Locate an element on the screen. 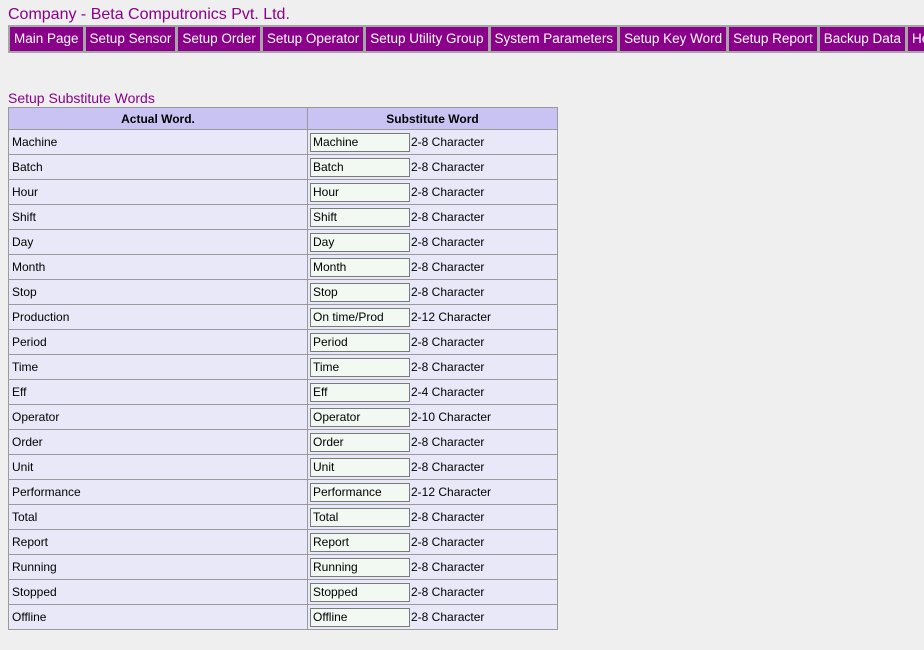  actual-word-cell: Shift is located at coordinates (158, 217).